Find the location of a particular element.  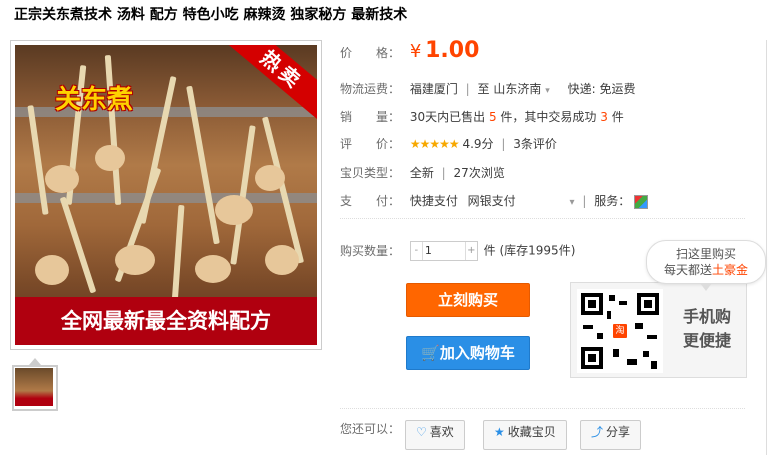

quantity-minus-button: - is located at coordinates (417, 251).